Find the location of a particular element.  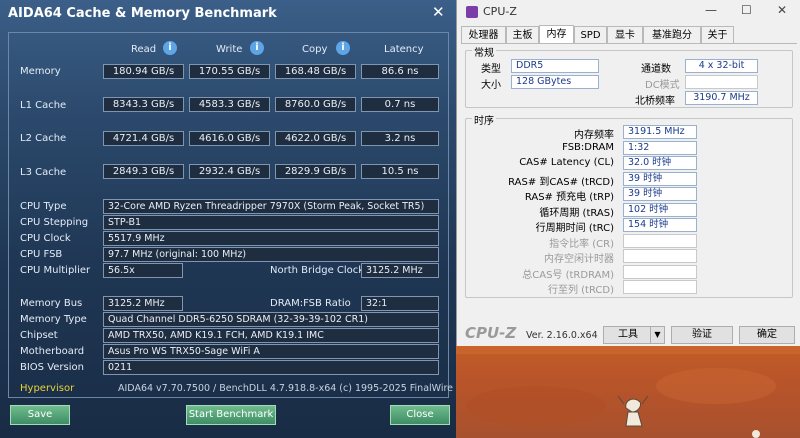

cpuz-title: CPU-Z is located at coordinates (500, 11).